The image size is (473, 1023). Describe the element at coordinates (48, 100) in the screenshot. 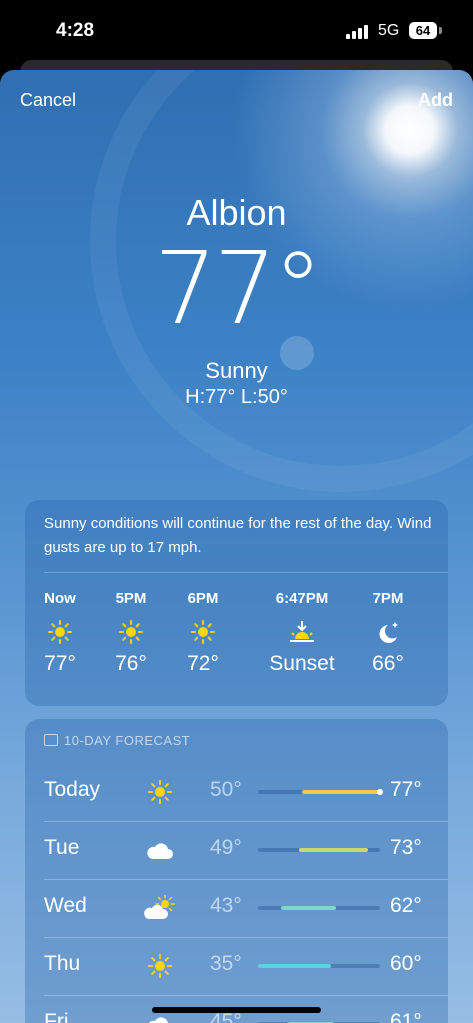

I see `cancel-button: Cancel` at that location.